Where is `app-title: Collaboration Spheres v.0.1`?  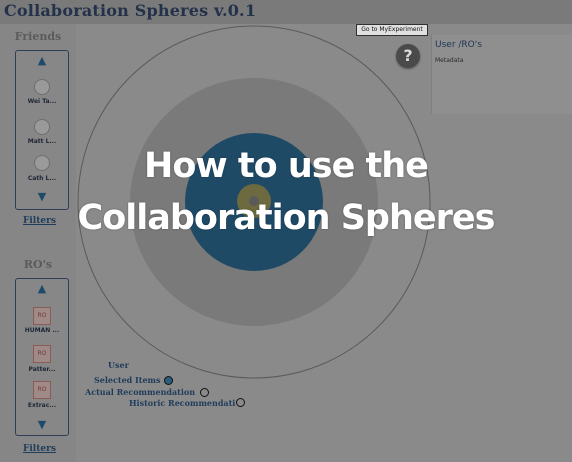
app-title: Collaboration Spheres v.0.1 is located at coordinates (130, 10).